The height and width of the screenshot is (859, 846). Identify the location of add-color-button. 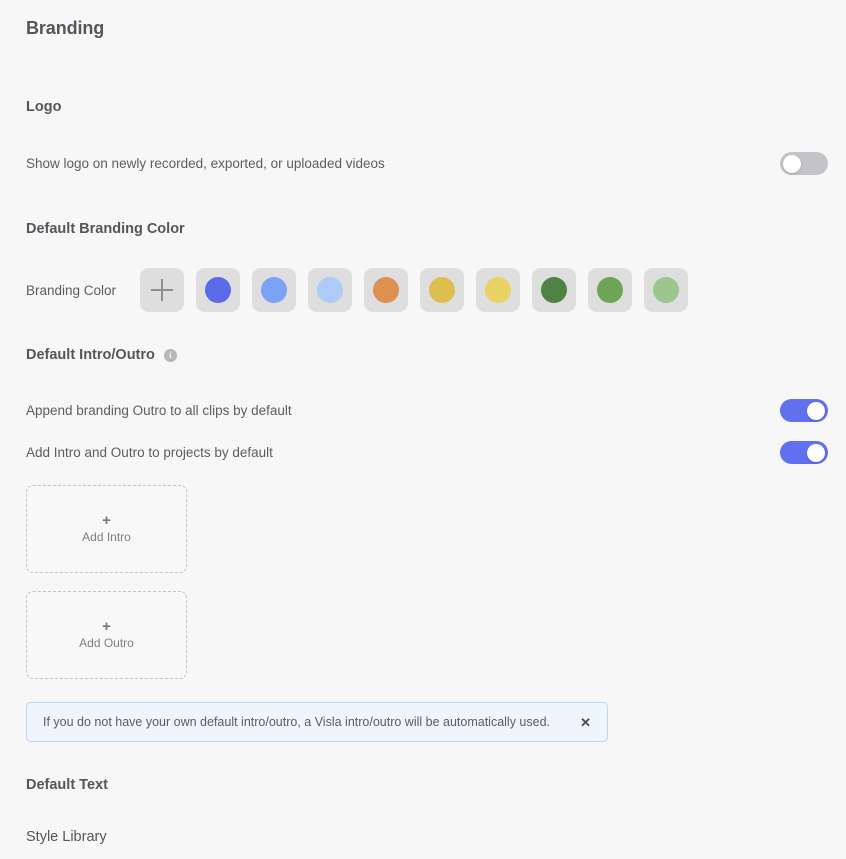
(162, 290).